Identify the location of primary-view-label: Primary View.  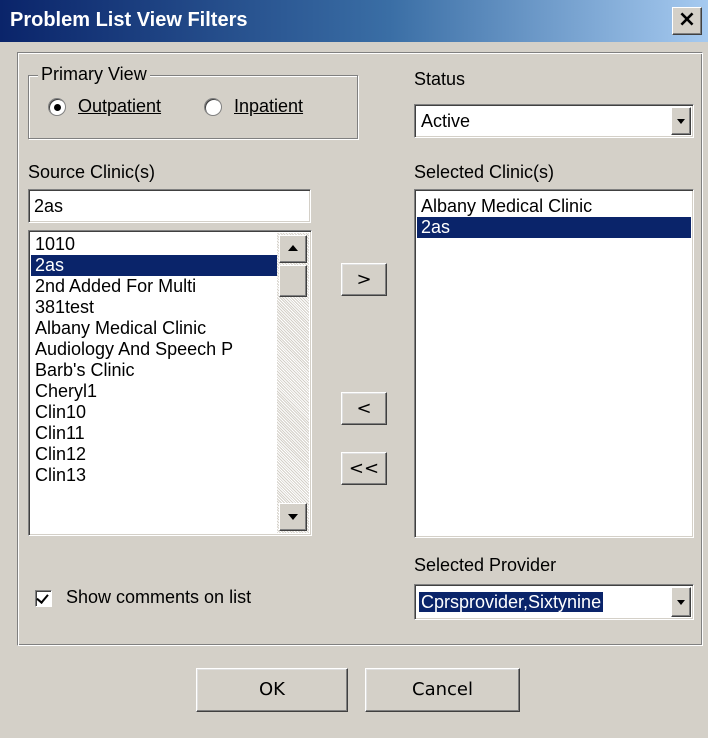
(94, 74).